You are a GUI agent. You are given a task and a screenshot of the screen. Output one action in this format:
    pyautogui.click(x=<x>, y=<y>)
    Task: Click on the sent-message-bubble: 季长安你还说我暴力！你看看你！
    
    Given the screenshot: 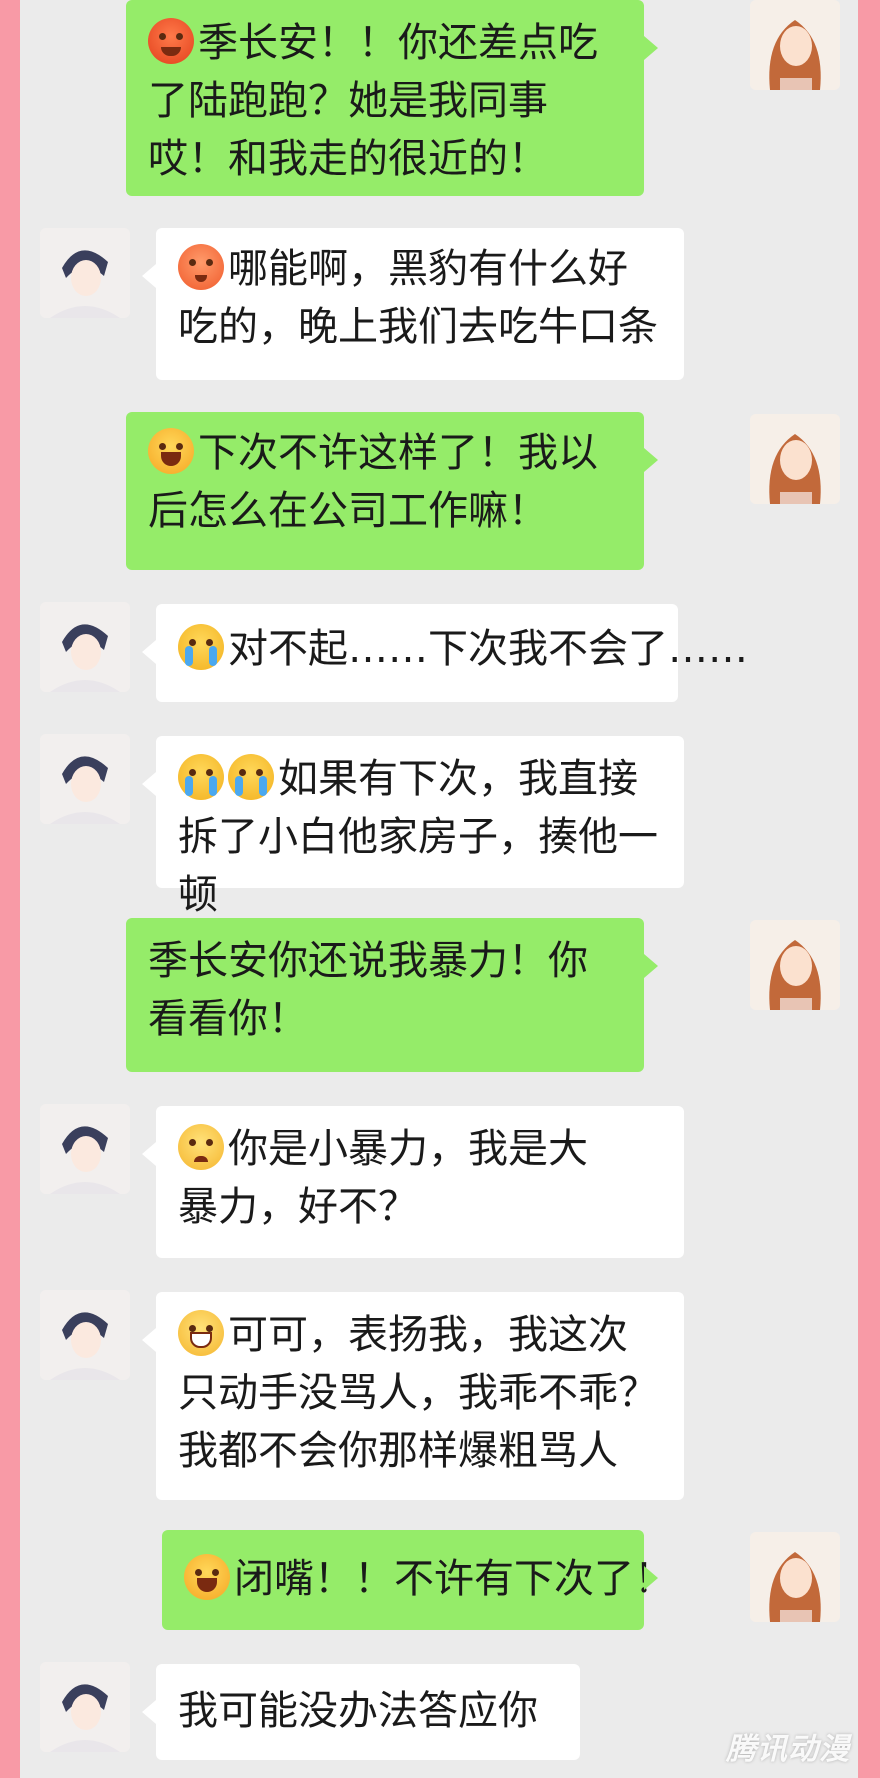 What is the action you would take?
    pyautogui.click(x=392, y=995)
    